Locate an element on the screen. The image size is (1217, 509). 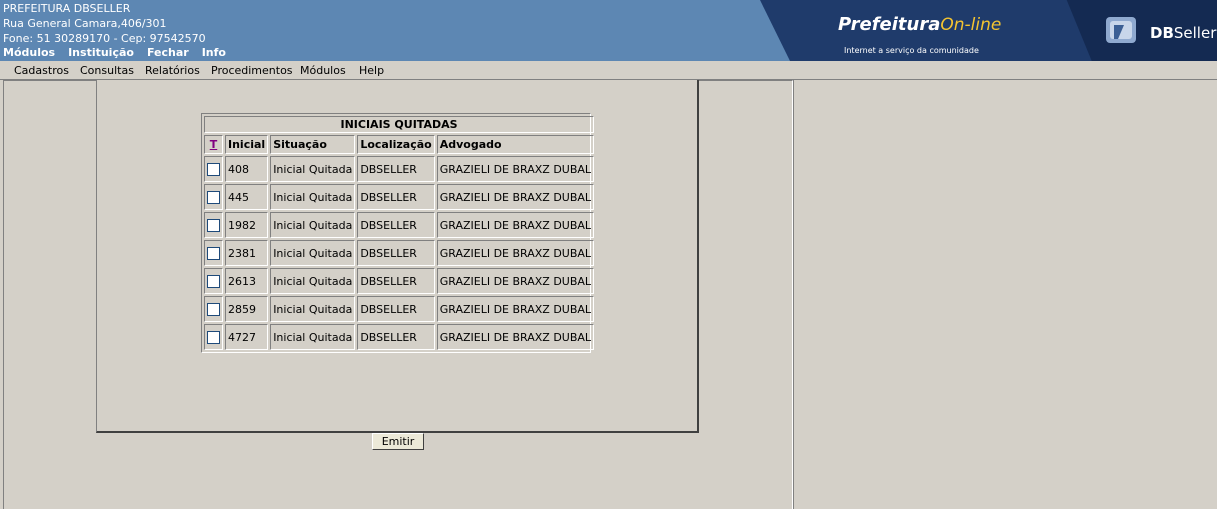
dbseller-brand: DBSeller is located at coordinates (1183, 33).